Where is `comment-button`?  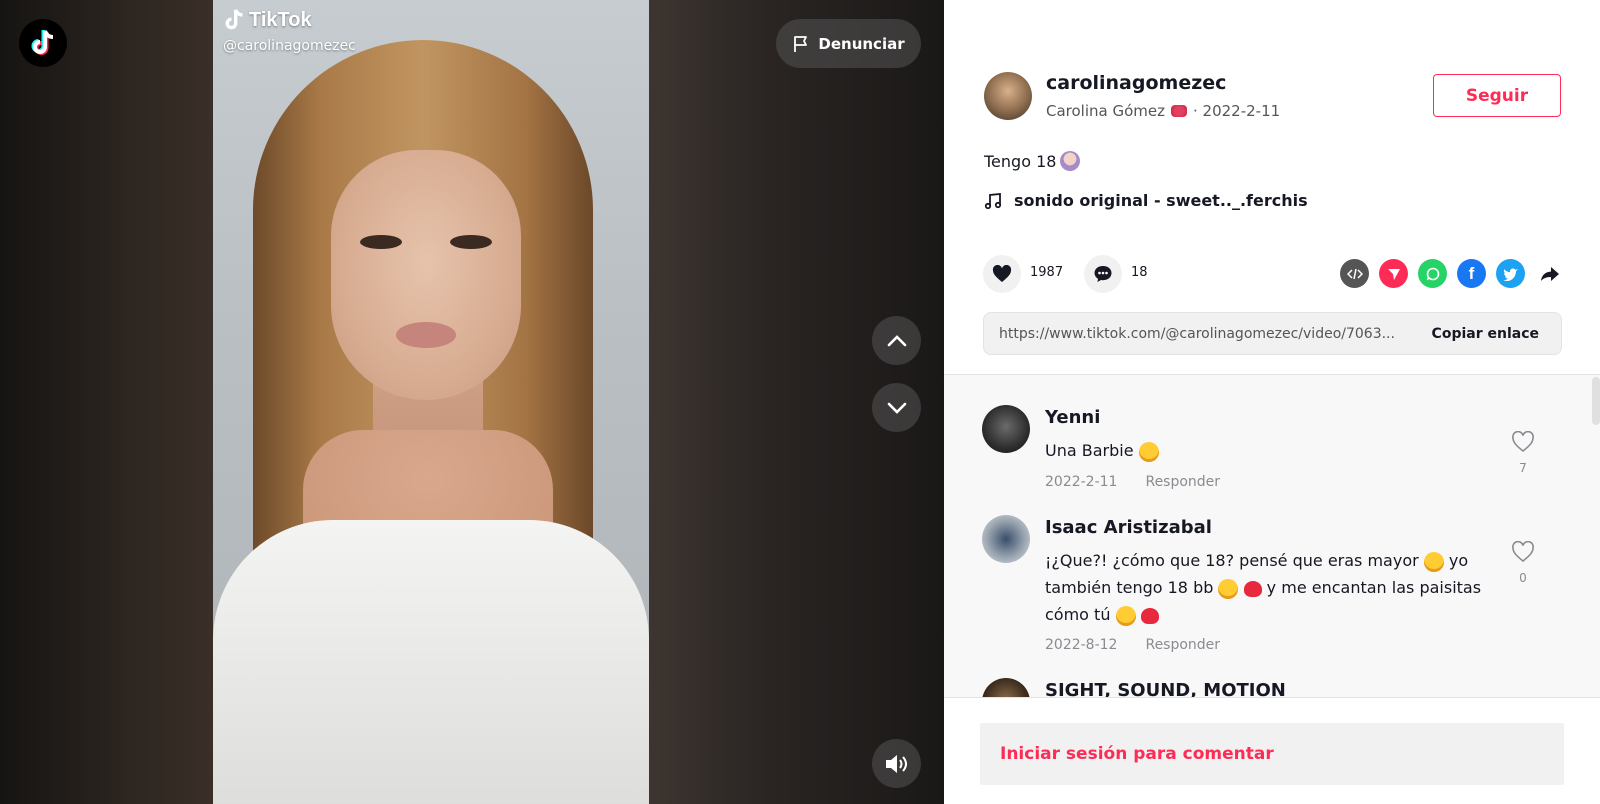
comment-button is located at coordinates (1103, 274).